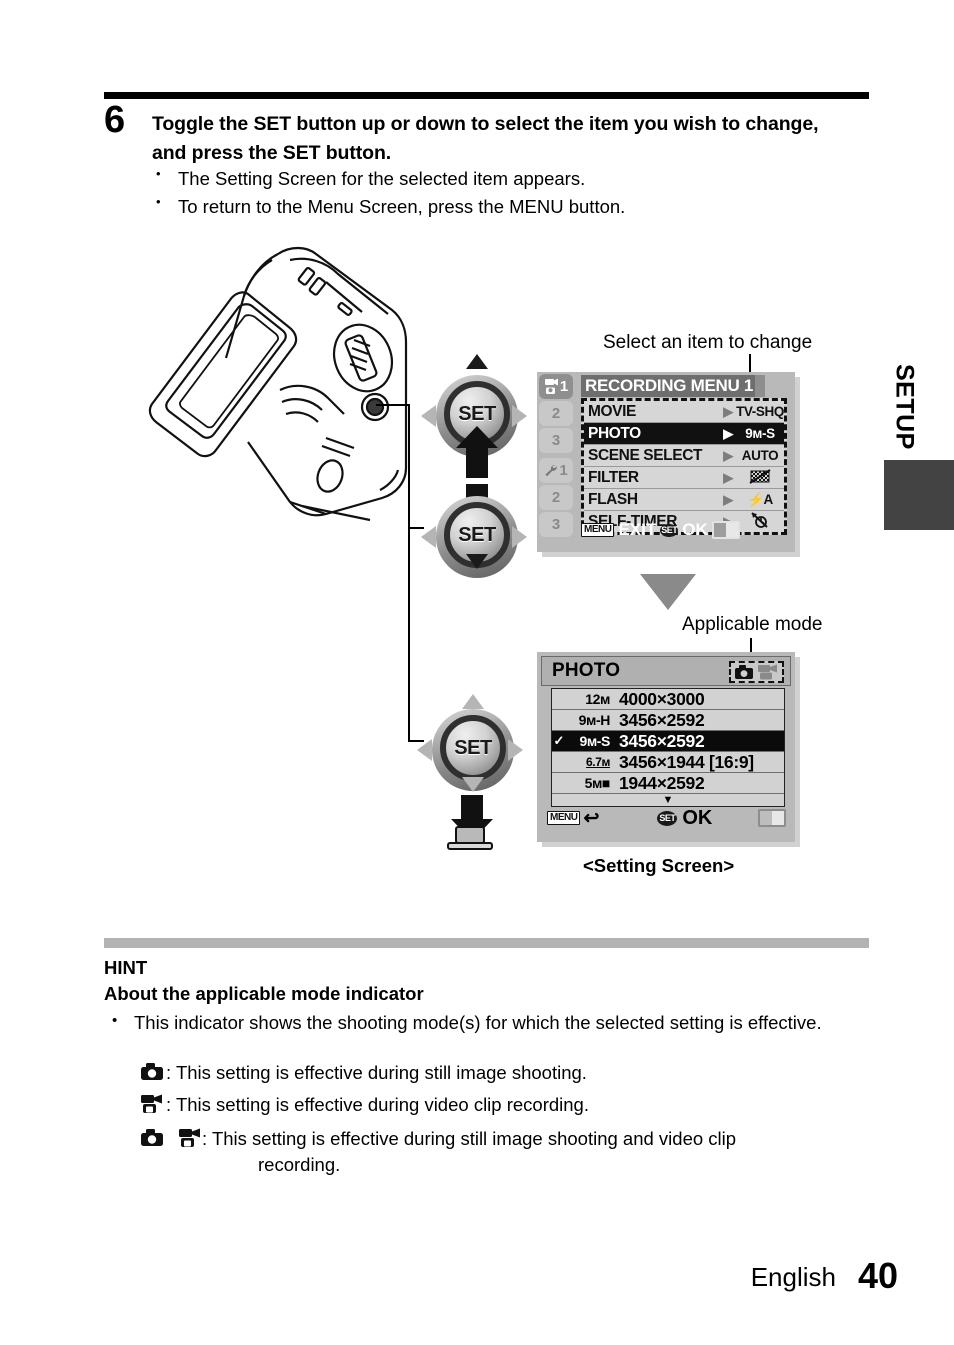 Image resolution: width=954 pixels, height=1345 pixels. I want to click on menu-row-label: SCENE SELECT, so click(645, 455).